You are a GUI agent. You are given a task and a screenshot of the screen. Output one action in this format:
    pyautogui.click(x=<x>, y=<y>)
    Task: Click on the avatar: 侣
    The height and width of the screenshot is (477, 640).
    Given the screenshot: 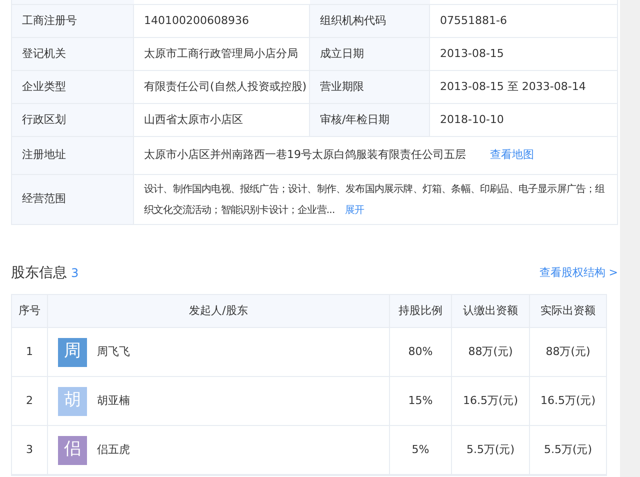 What is the action you would take?
    pyautogui.click(x=72, y=450)
    